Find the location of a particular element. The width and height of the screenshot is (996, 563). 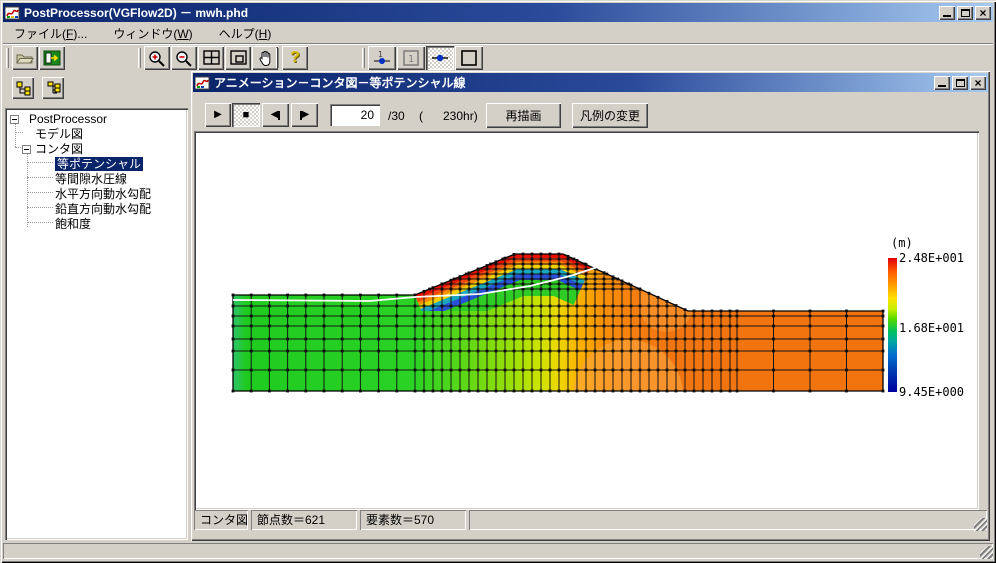

zoom-window-icon is located at coordinates (238, 57).